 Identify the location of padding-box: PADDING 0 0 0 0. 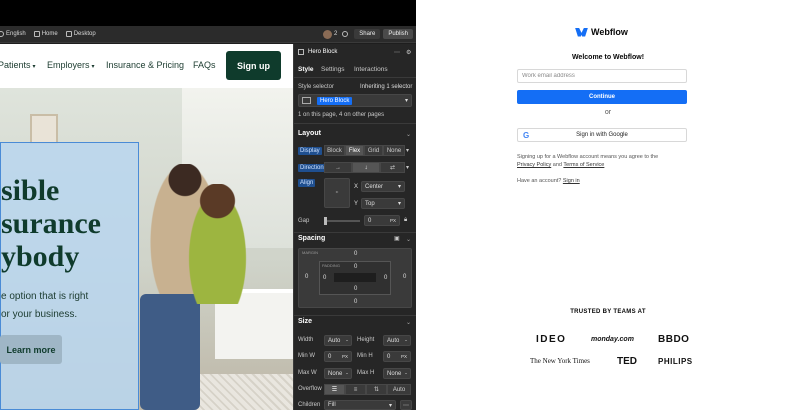
(355, 278).